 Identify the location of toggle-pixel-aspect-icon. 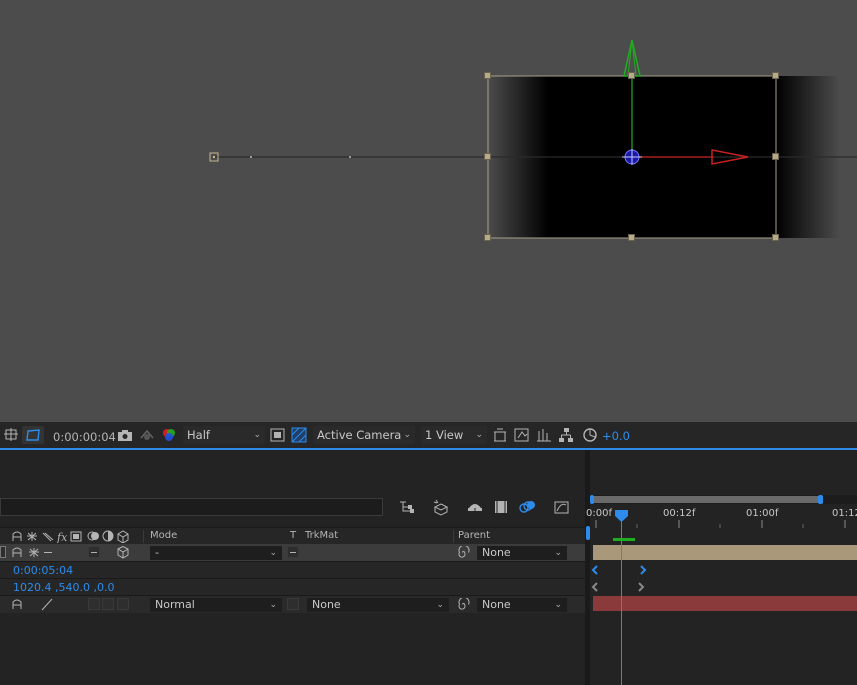
(500, 435).